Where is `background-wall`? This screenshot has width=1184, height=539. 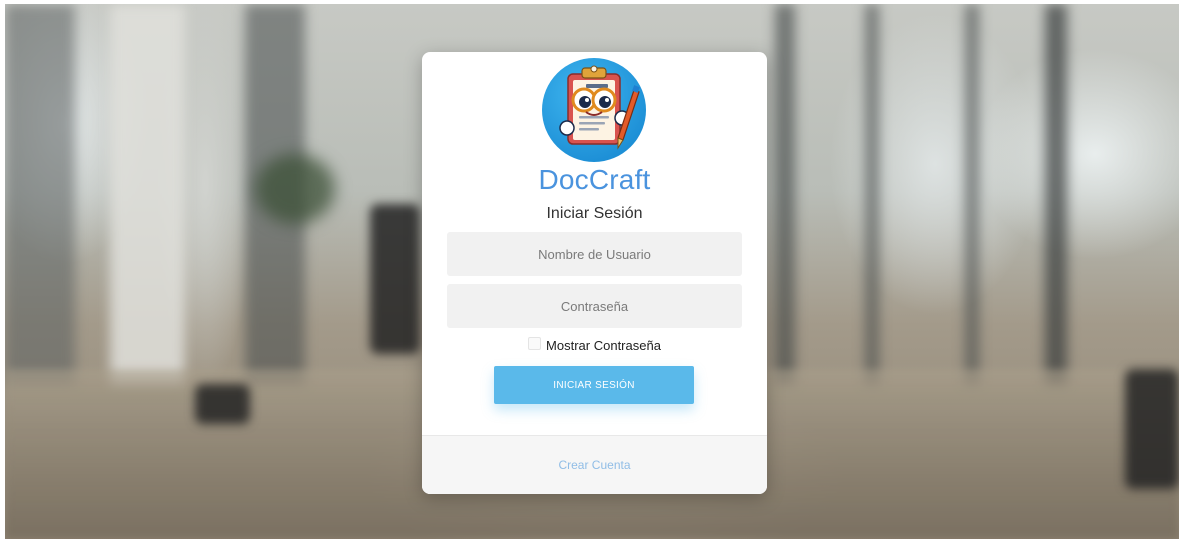 background-wall is located at coordinates (40, 194).